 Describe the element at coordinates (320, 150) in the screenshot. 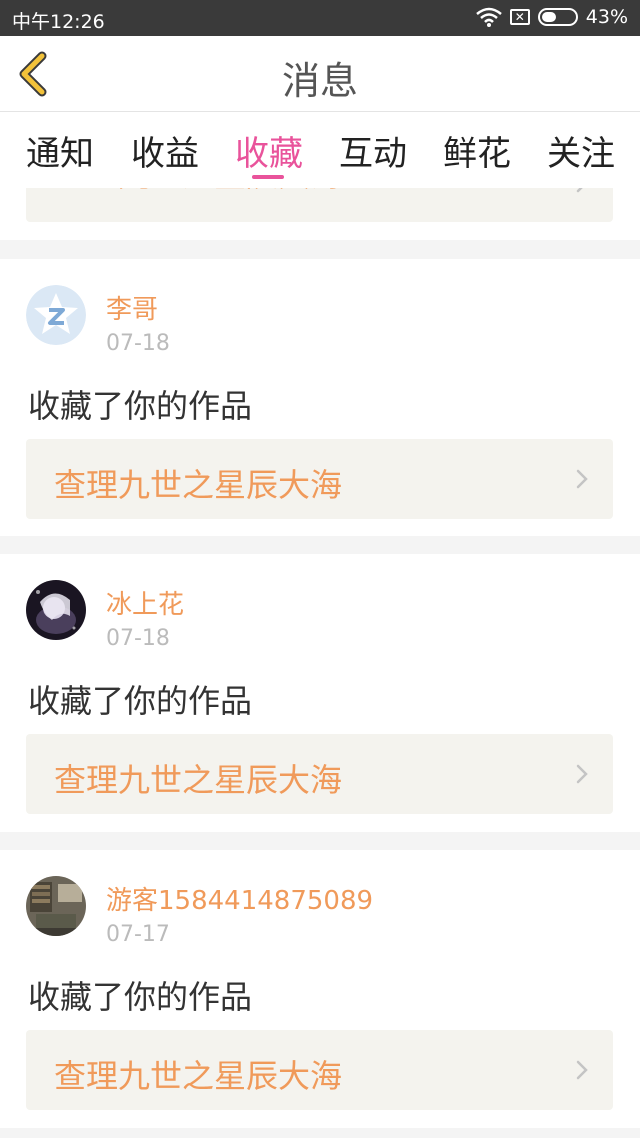

I see `tab-bar: 通知 收益 收藏 互动 鲜花 关注` at that location.